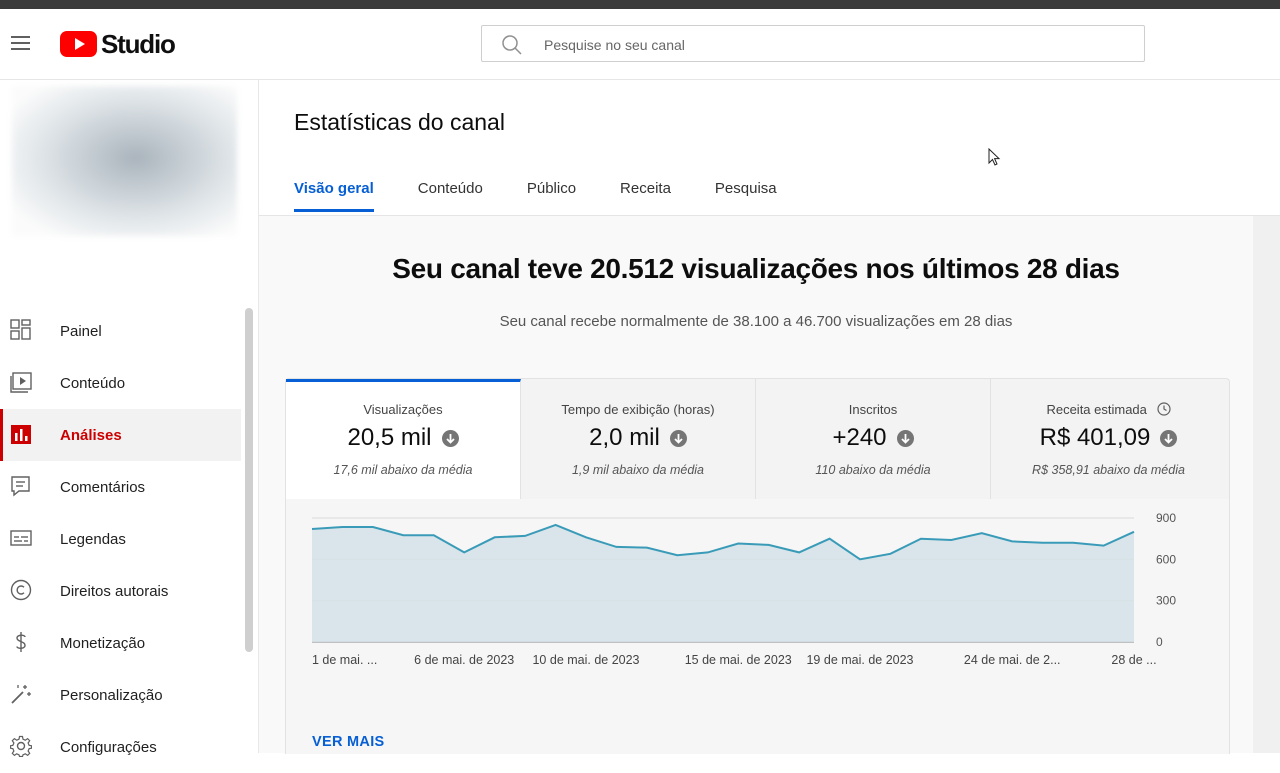 The height and width of the screenshot is (773, 1280). I want to click on metric-label-wrap: Receita estimada, so click(1108, 409).